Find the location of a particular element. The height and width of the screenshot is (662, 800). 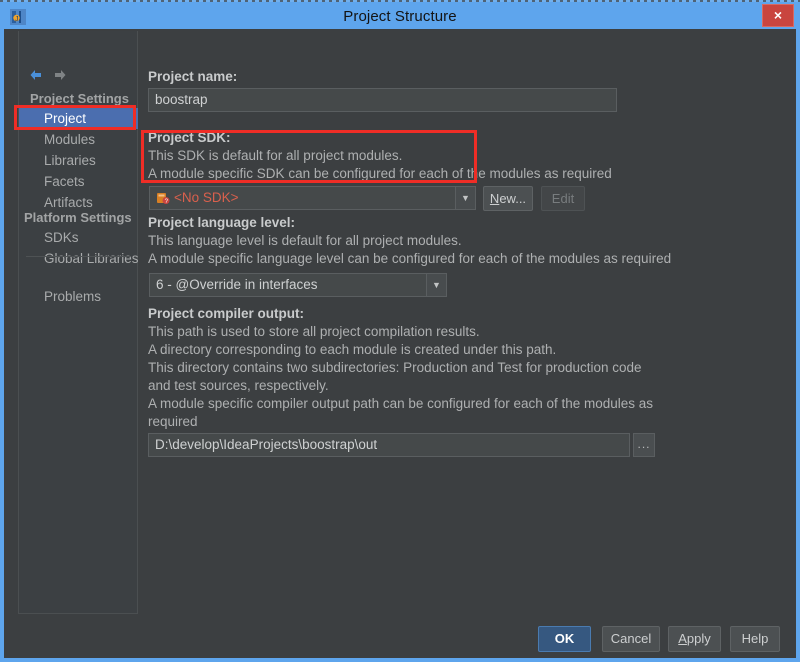

apply-button-mnemonic: A is located at coordinates (682, 638).